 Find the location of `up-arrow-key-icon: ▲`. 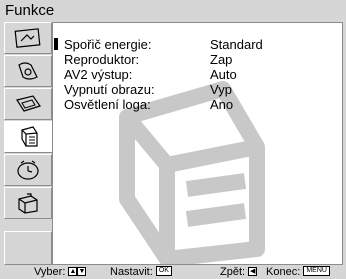

up-arrow-key-icon: ▲ is located at coordinates (73, 271).